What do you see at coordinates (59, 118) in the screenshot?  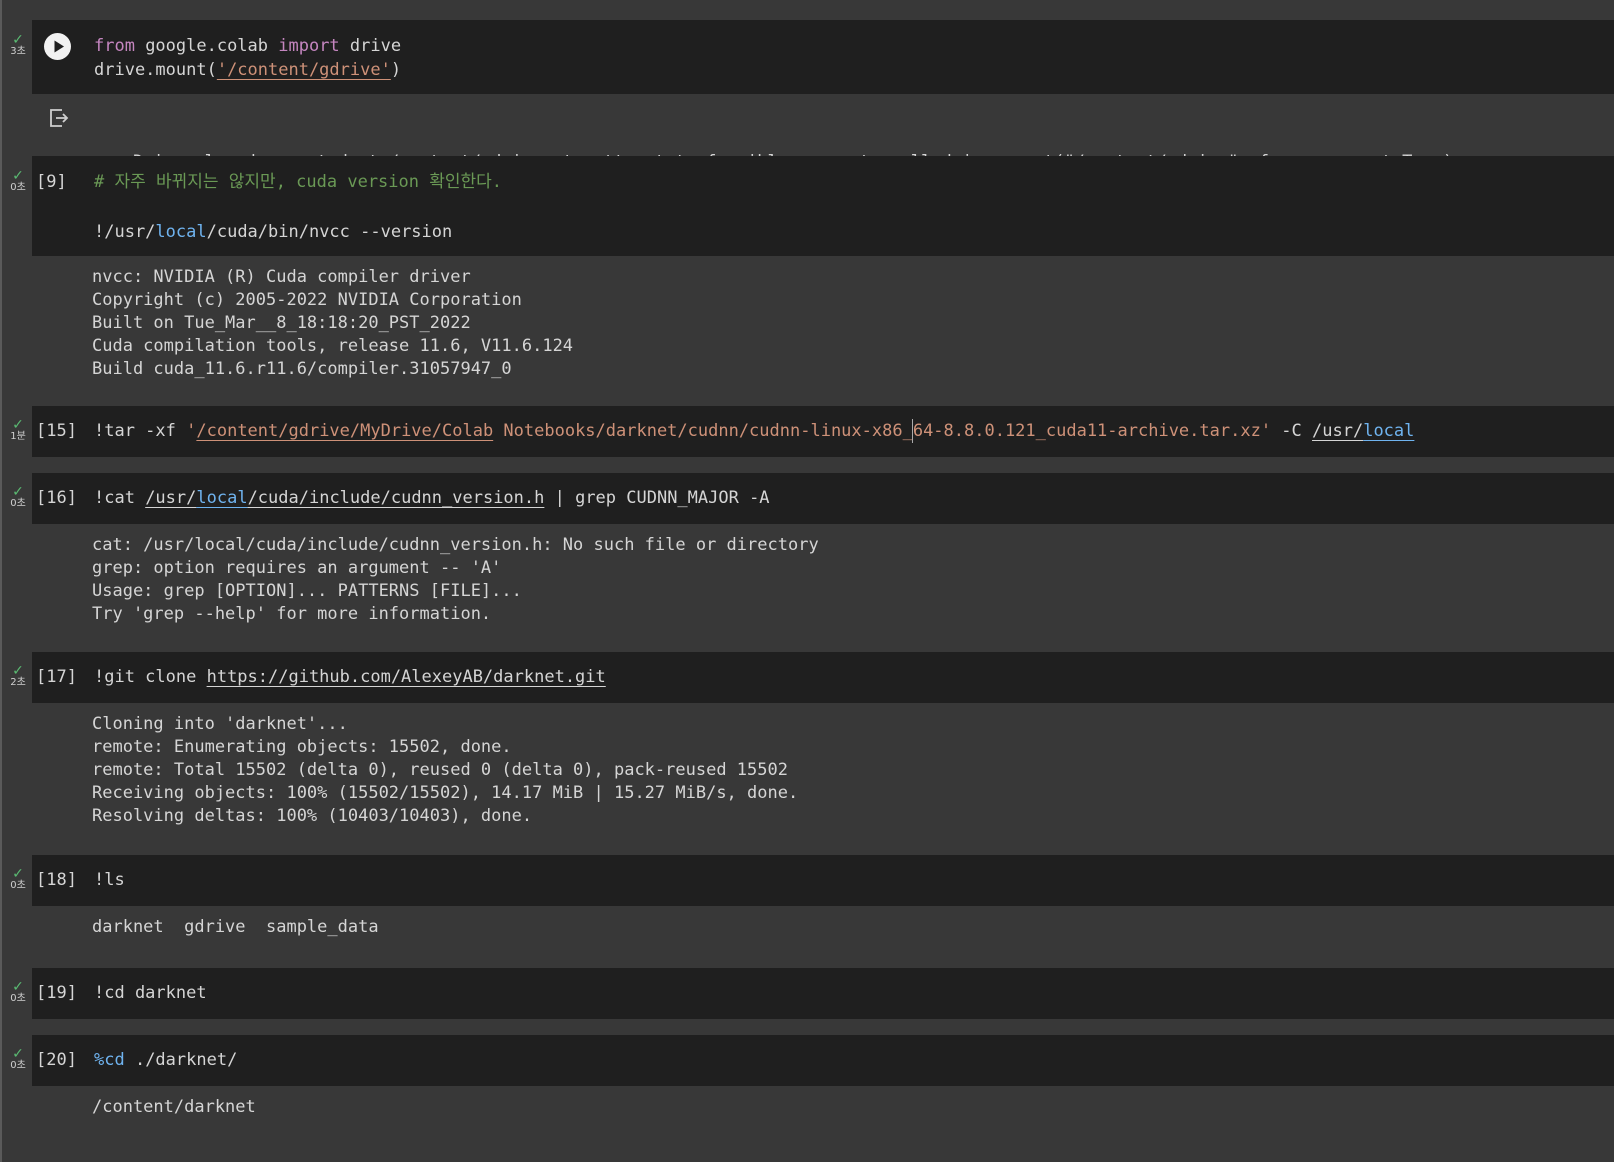 I see `output-clear-icon` at bounding box center [59, 118].